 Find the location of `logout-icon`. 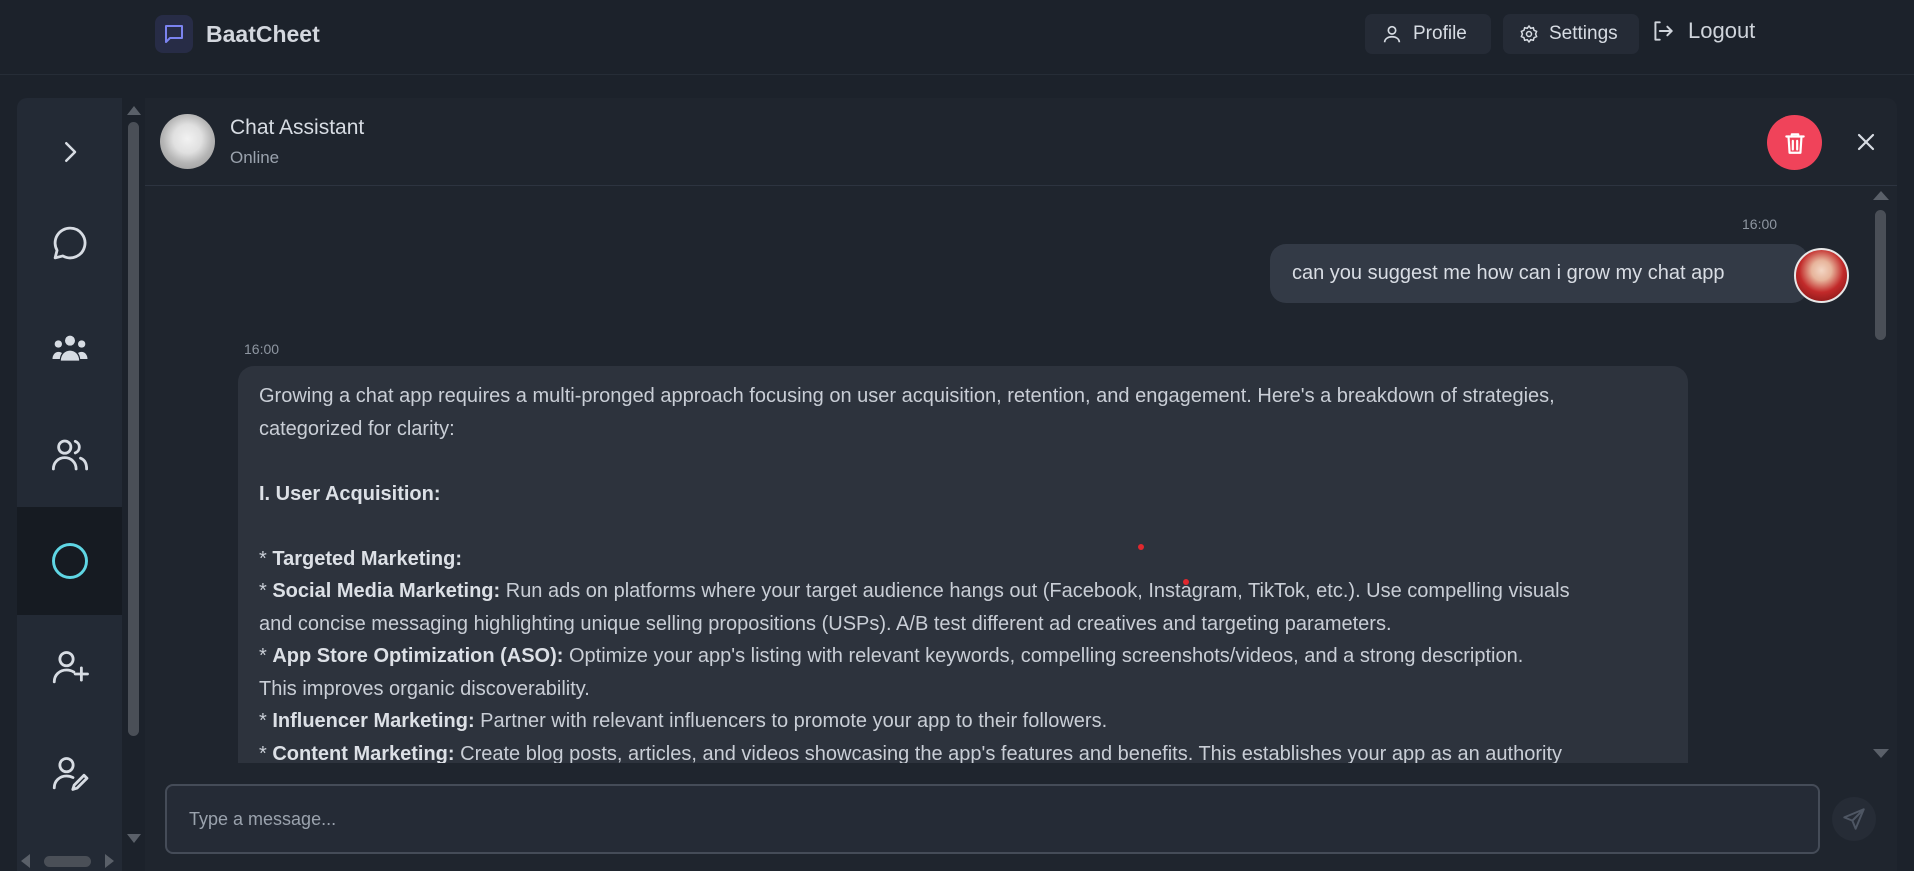

logout-icon is located at coordinates (1663, 31).